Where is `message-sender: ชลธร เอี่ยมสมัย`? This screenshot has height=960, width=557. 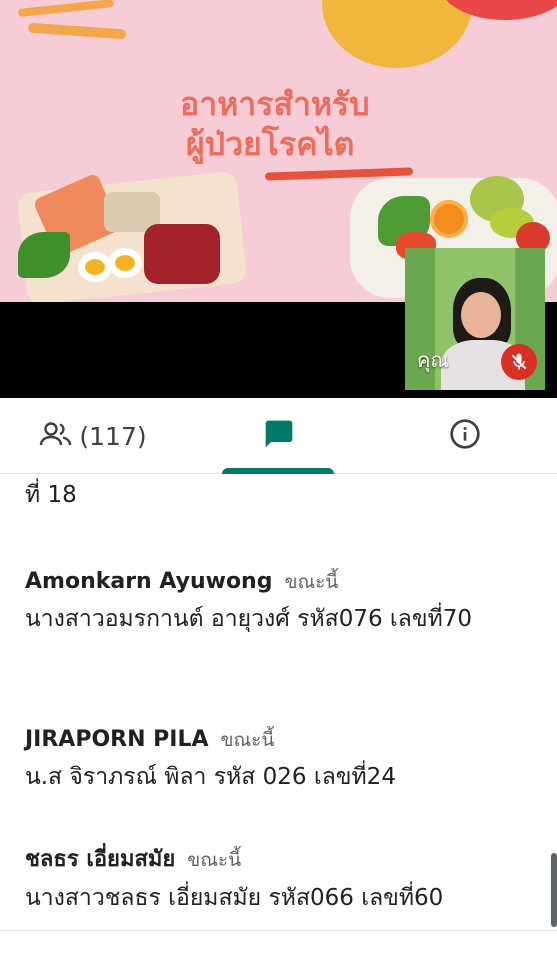
message-sender: ชลธร เอี่ยมสมัย is located at coordinates (100, 859).